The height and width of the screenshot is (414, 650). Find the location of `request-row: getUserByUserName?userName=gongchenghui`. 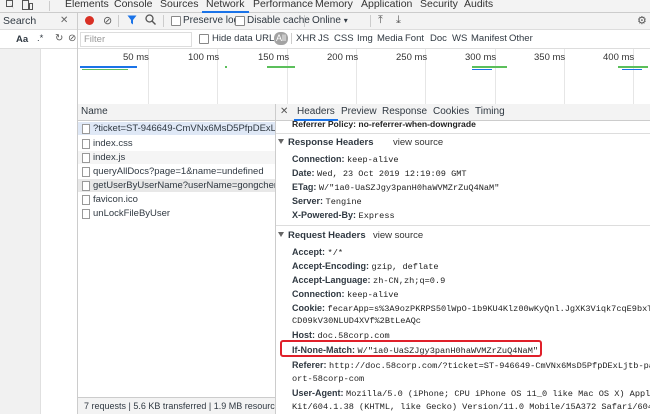

request-row: getUserByUserName?userName=gongchenghui is located at coordinates (176, 185).